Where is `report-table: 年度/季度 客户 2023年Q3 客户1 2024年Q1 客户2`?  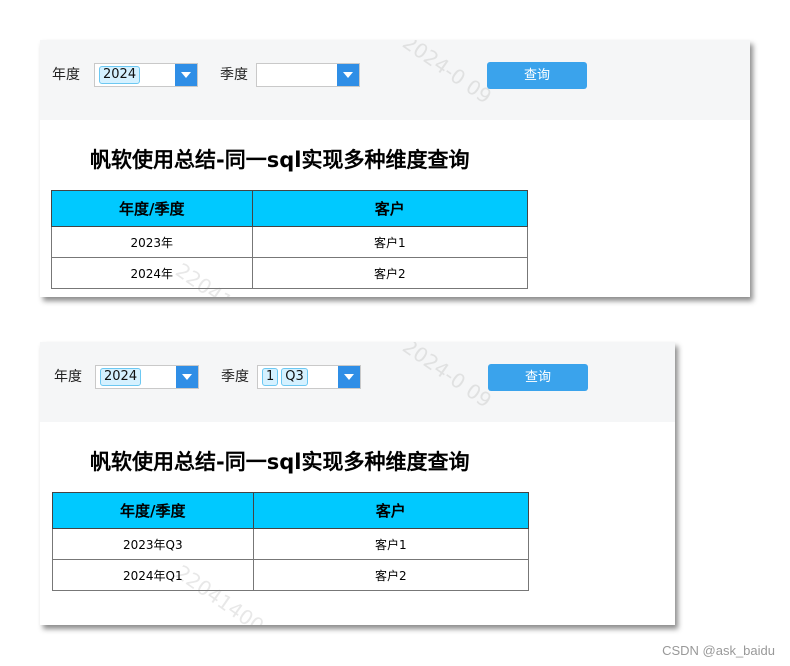
report-table: 年度/季度 客户 2023年Q3 客户1 2024年Q1 客户2 is located at coordinates (291, 541).